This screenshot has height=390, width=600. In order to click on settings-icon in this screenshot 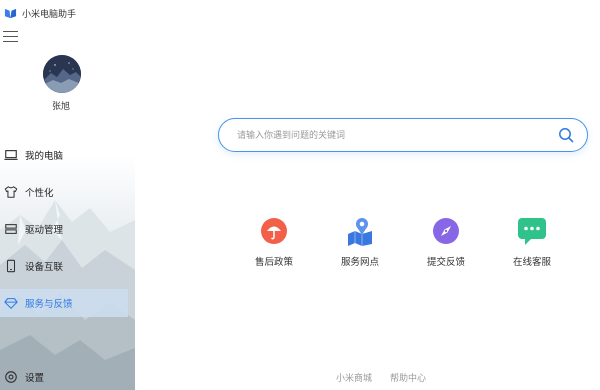, I will do `click(11, 377)`.